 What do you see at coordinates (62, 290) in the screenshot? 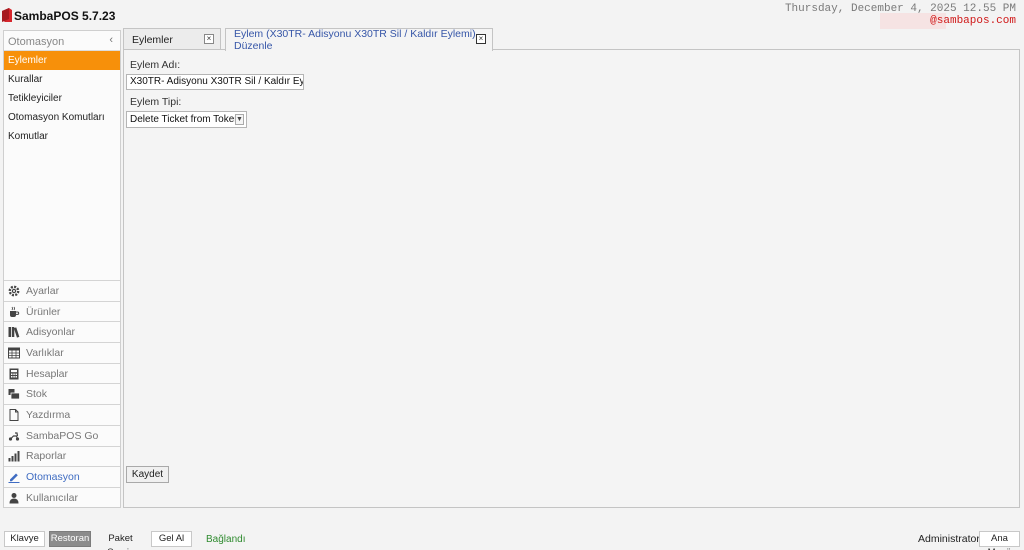
I see `module-ayarlar: Ayarlar` at bounding box center [62, 290].